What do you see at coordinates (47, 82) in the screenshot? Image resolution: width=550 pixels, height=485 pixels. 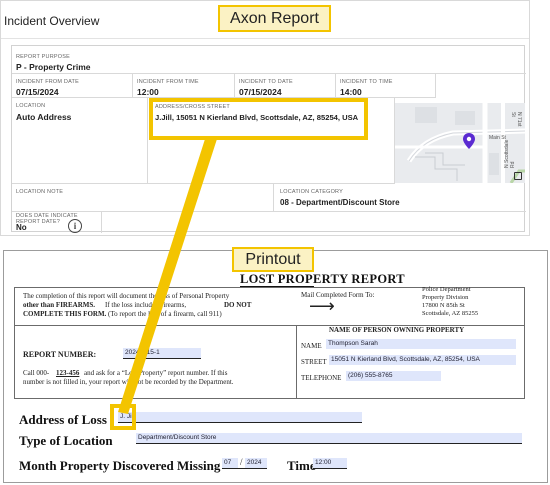 I see `incident-from-date-label: INCIDENT FROM DATE` at bounding box center [47, 82].